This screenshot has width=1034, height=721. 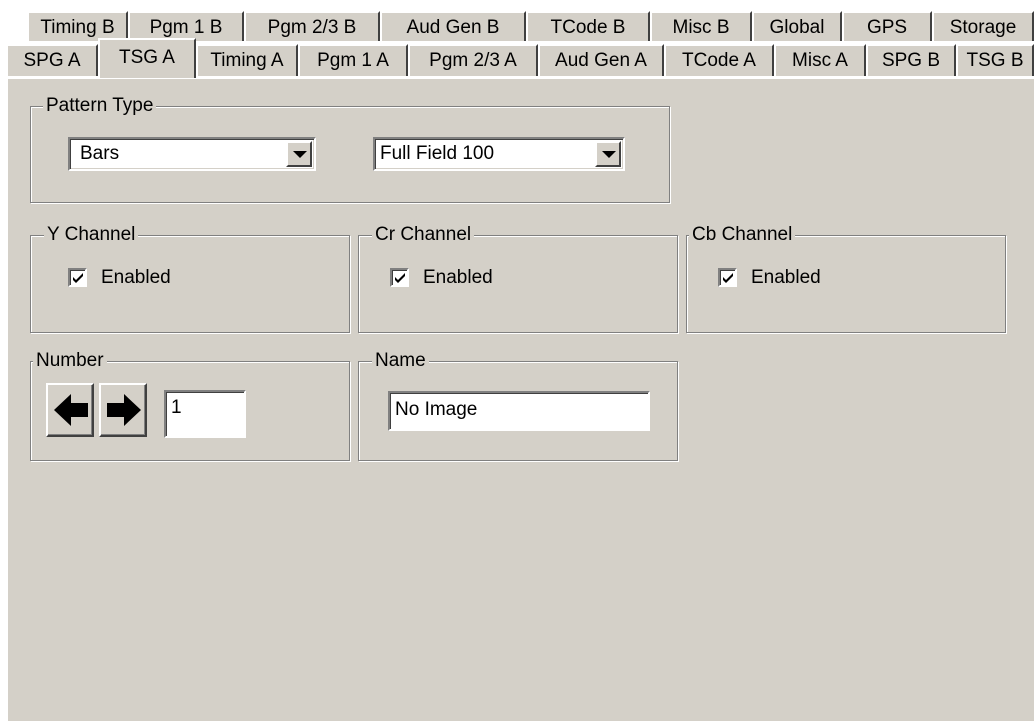 I want to click on cb-channel-legend: Cb Channel, so click(x=742, y=235).